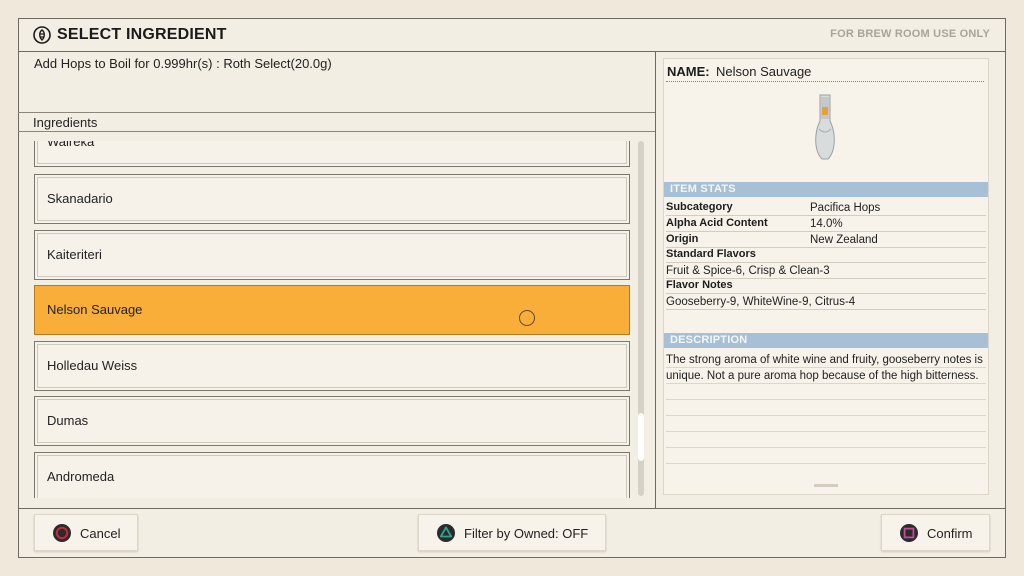 This screenshot has height=576, width=1024. What do you see at coordinates (825, 127) in the screenshot?
I see `hop-pellet-bag-icon` at bounding box center [825, 127].